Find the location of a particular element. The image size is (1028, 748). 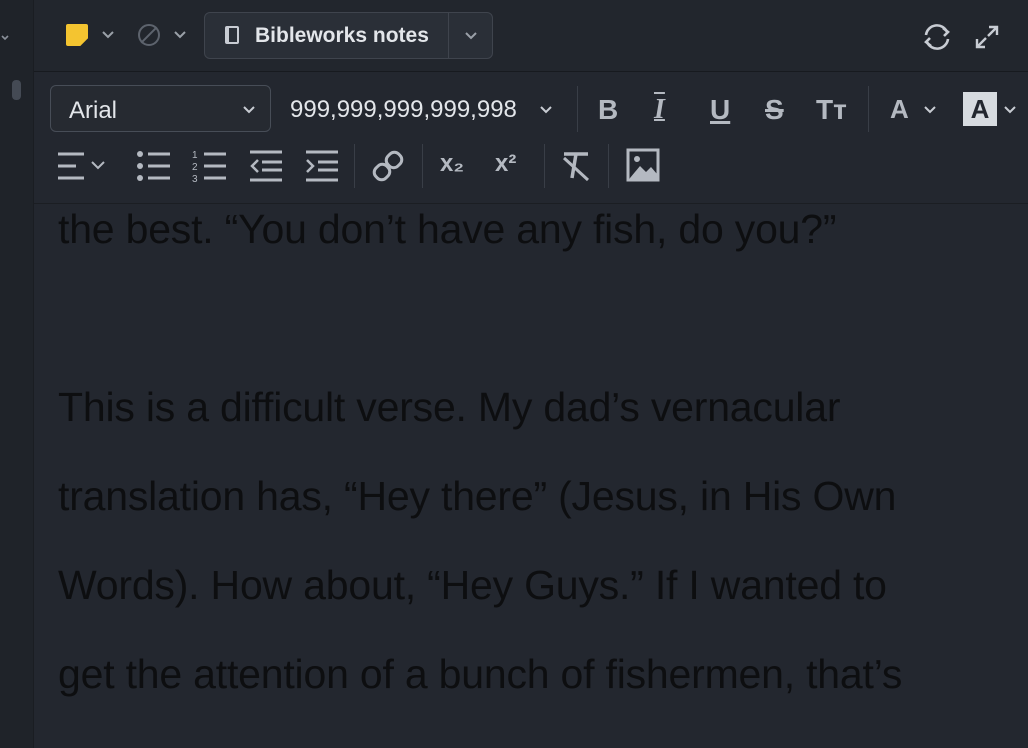

collapse-chevron-icon is located at coordinates (5, 38).